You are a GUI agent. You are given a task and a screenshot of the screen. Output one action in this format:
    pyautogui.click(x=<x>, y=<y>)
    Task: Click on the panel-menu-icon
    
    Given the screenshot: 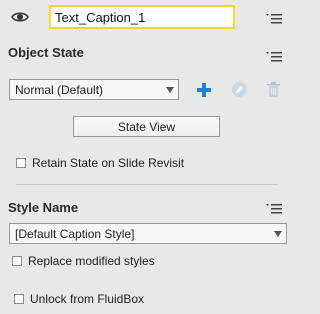 What is the action you would take?
    pyautogui.click(x=274, y=18)
    